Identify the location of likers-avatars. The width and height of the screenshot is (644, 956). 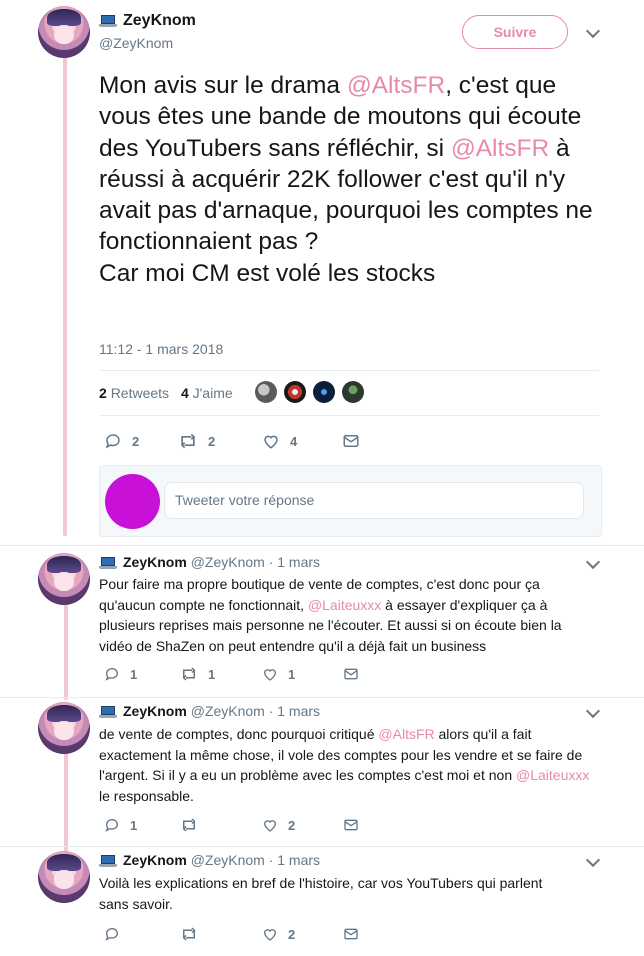
(309, 392).